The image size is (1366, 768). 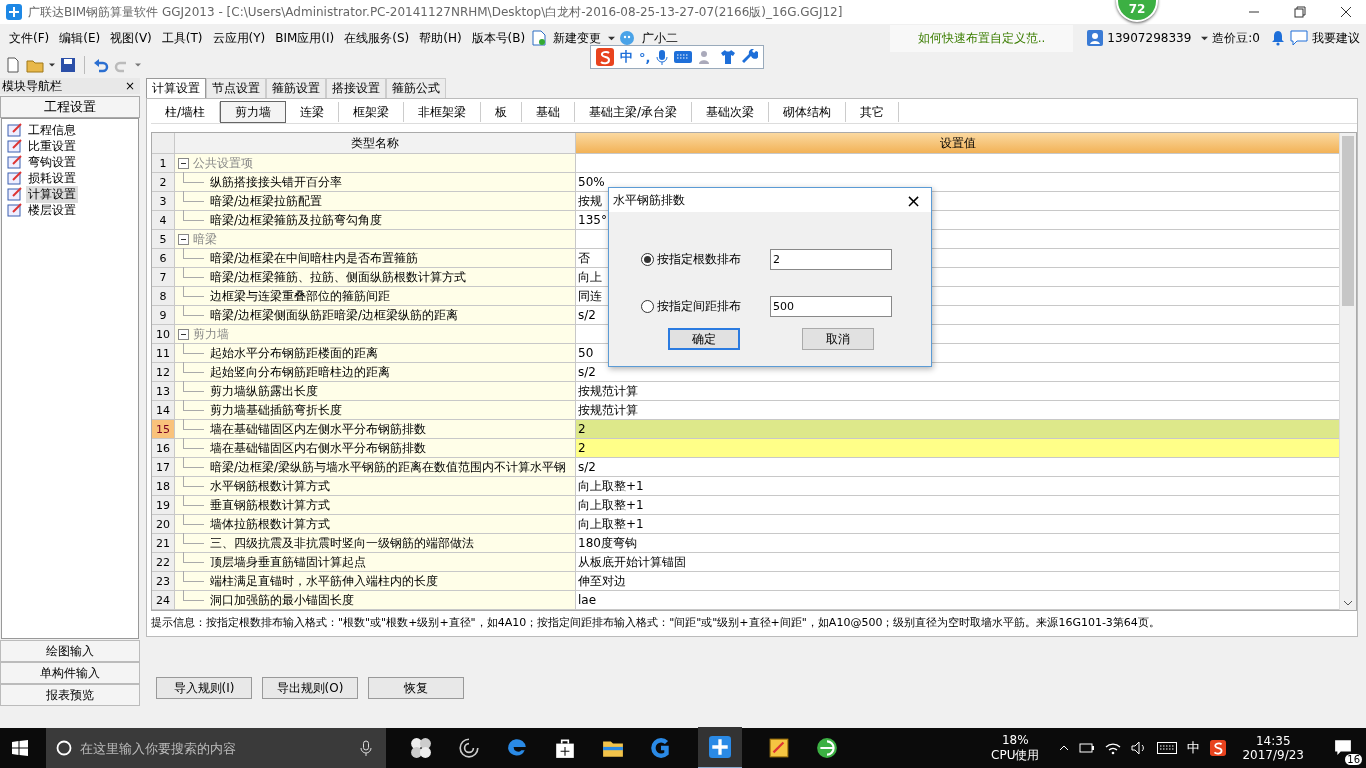 I want to click on notepad-icon, so click(x=779, y=748).